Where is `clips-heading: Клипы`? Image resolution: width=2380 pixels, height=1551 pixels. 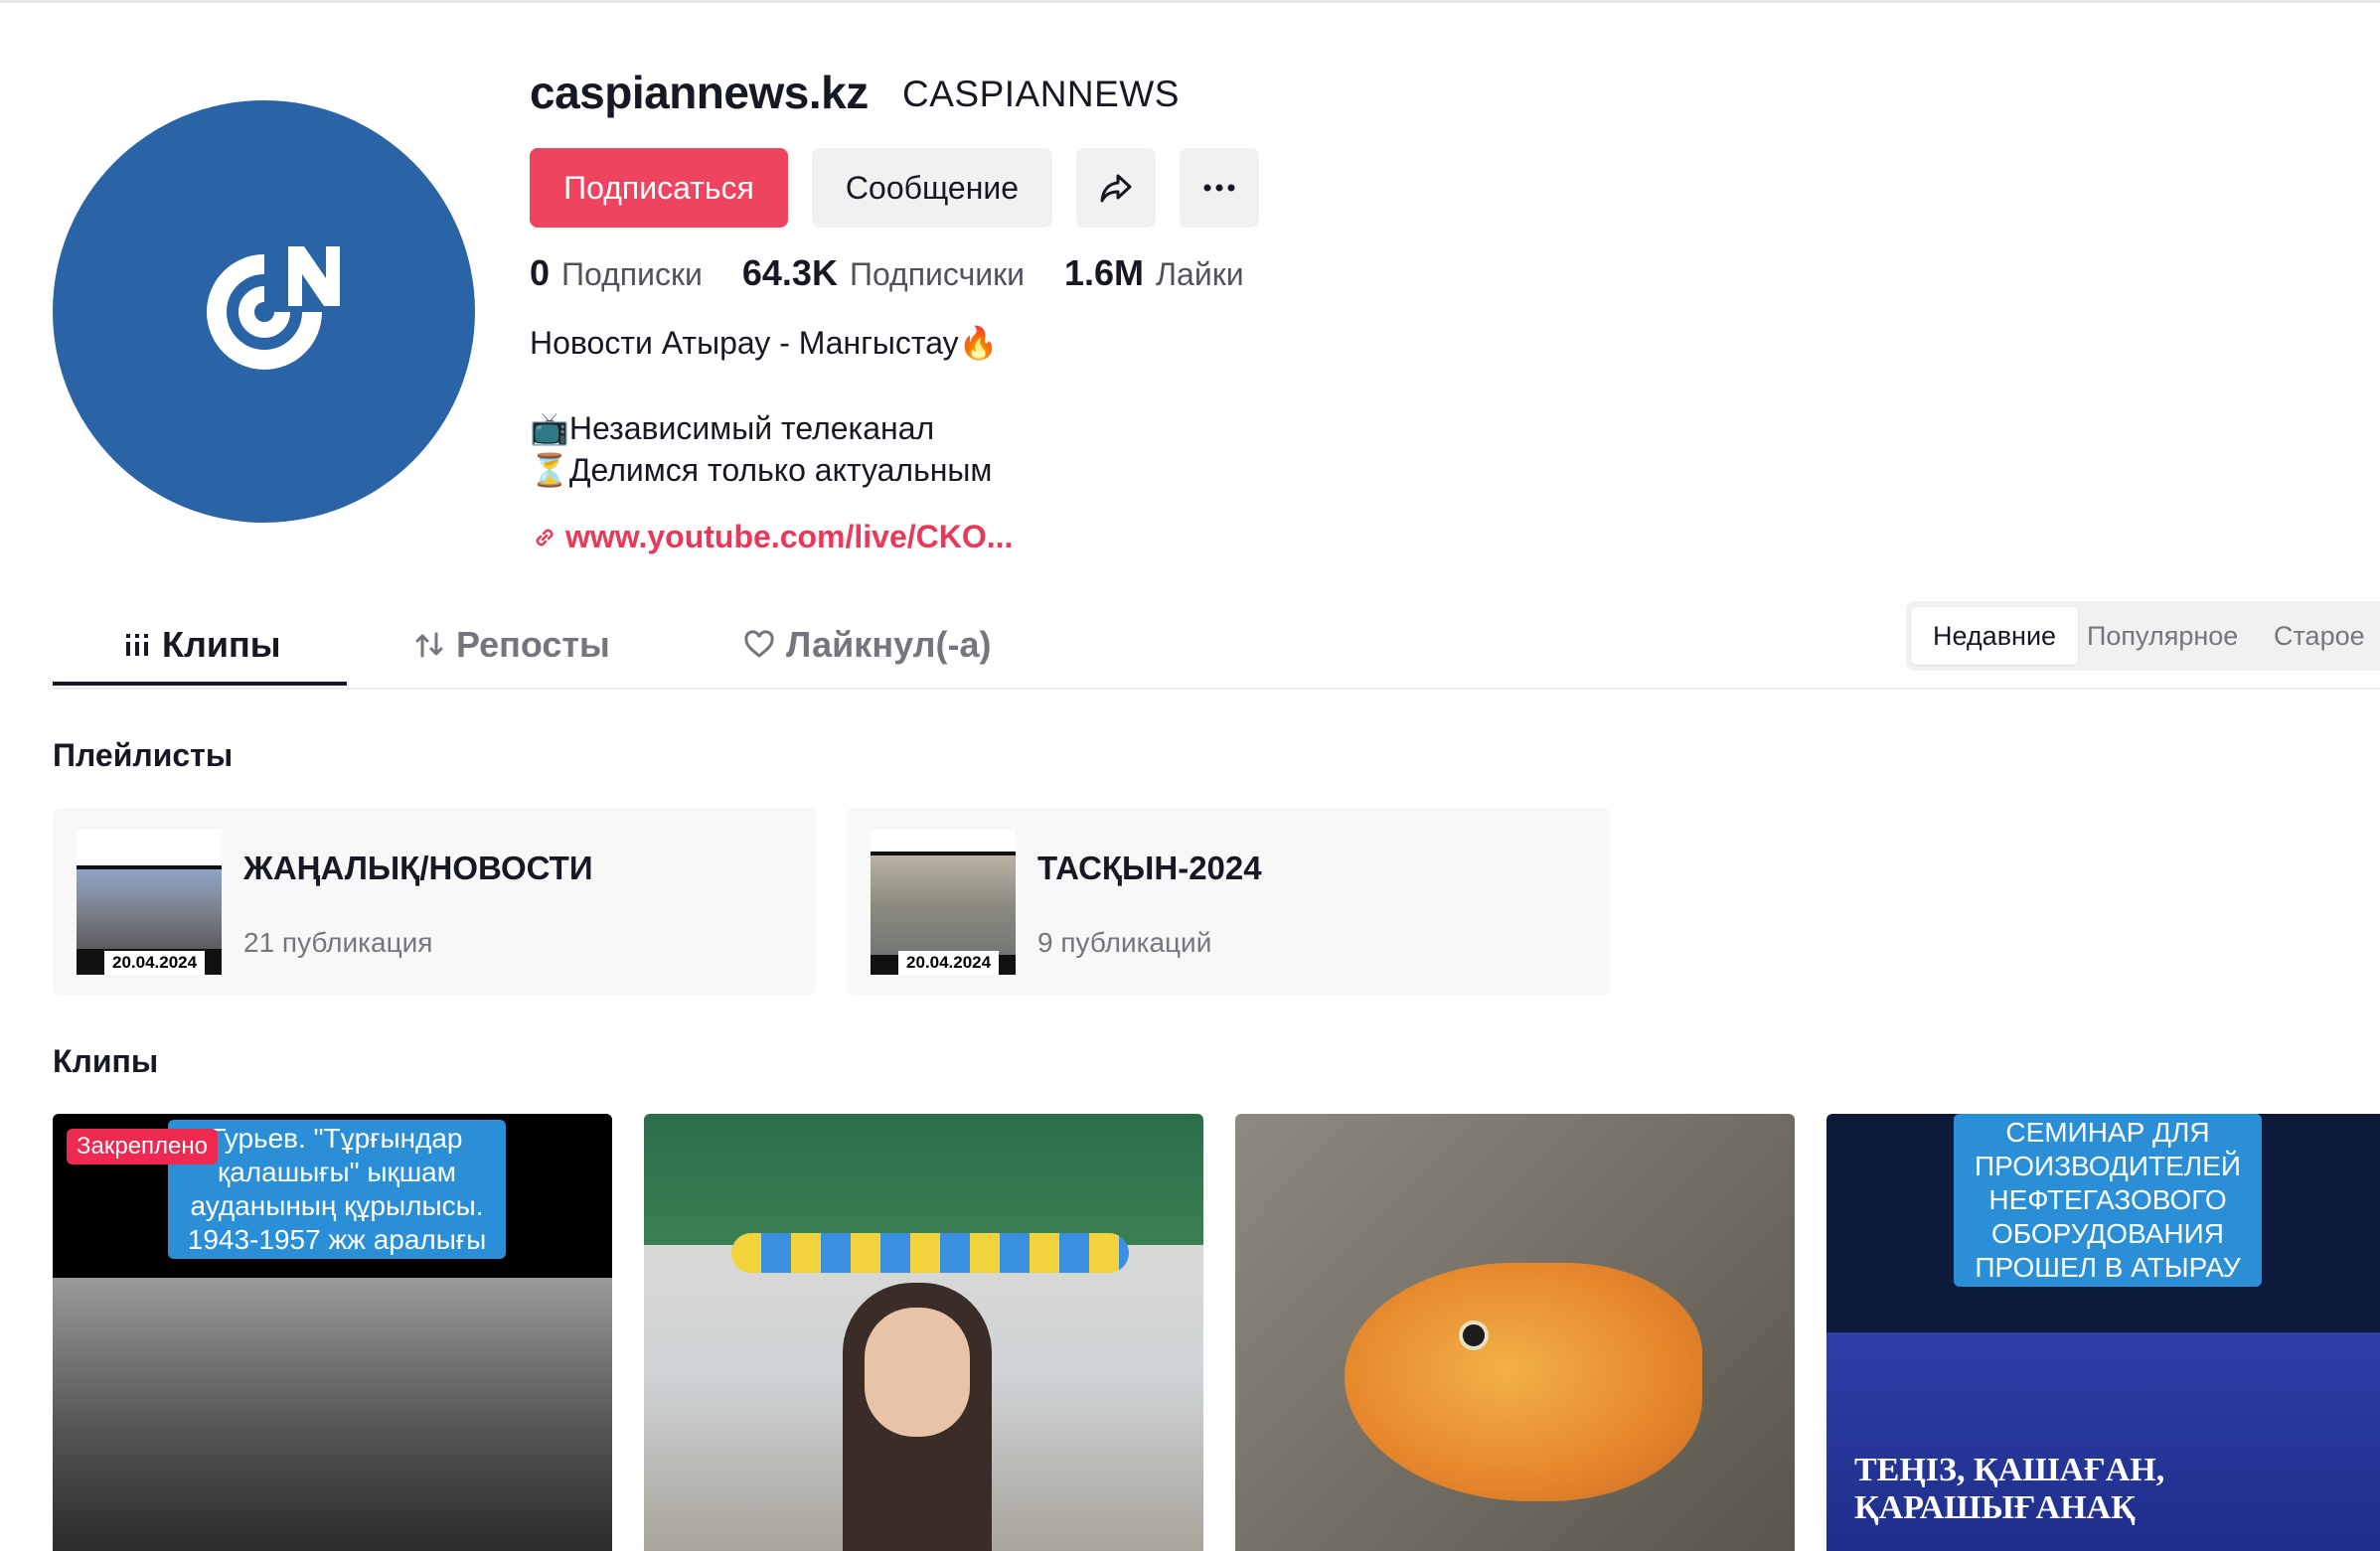
clips-heading: Клипы is located at coordinates (106, 1061).